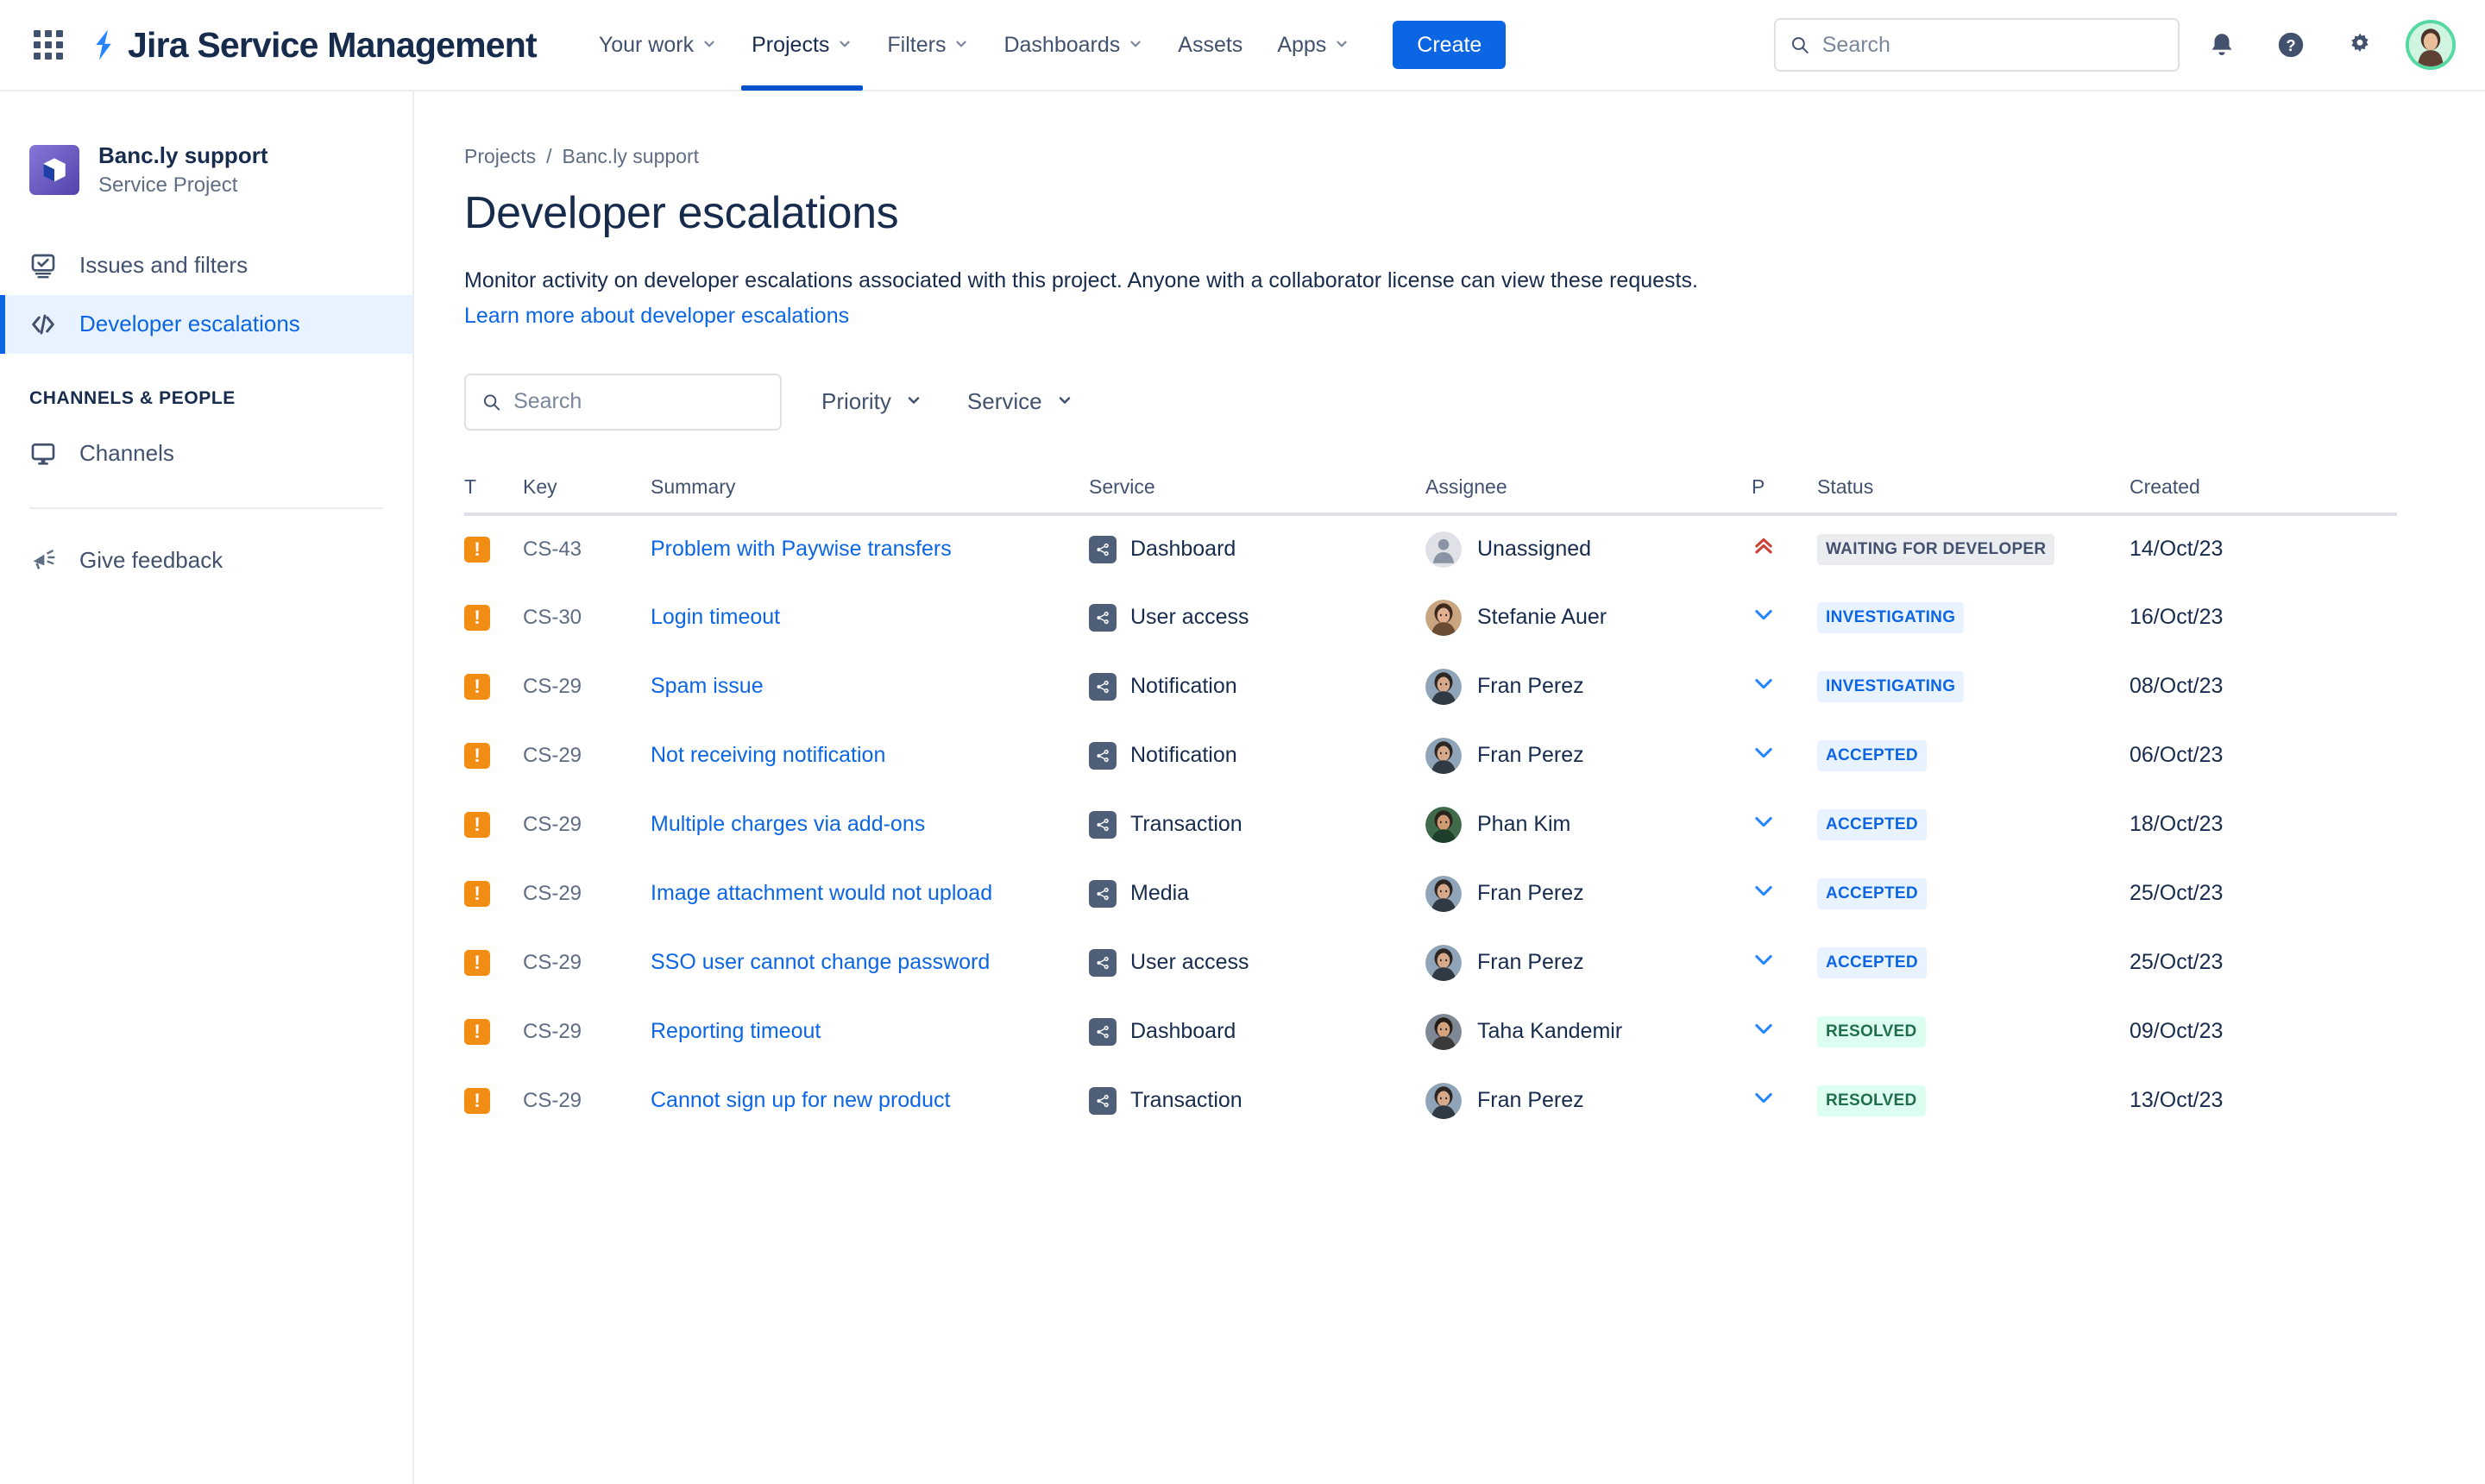 The image size is (2485, 1484). I want to click on service-filter-dropdown: Service, so click(1021, 402).